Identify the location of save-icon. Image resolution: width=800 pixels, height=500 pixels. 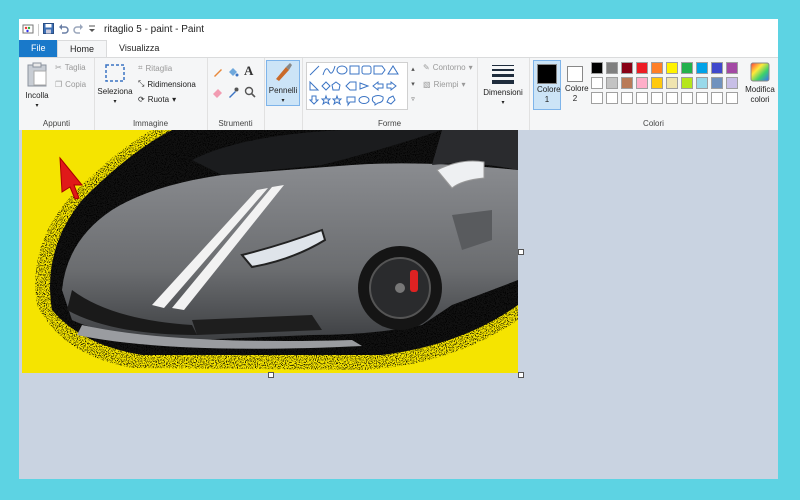
(48, 29).